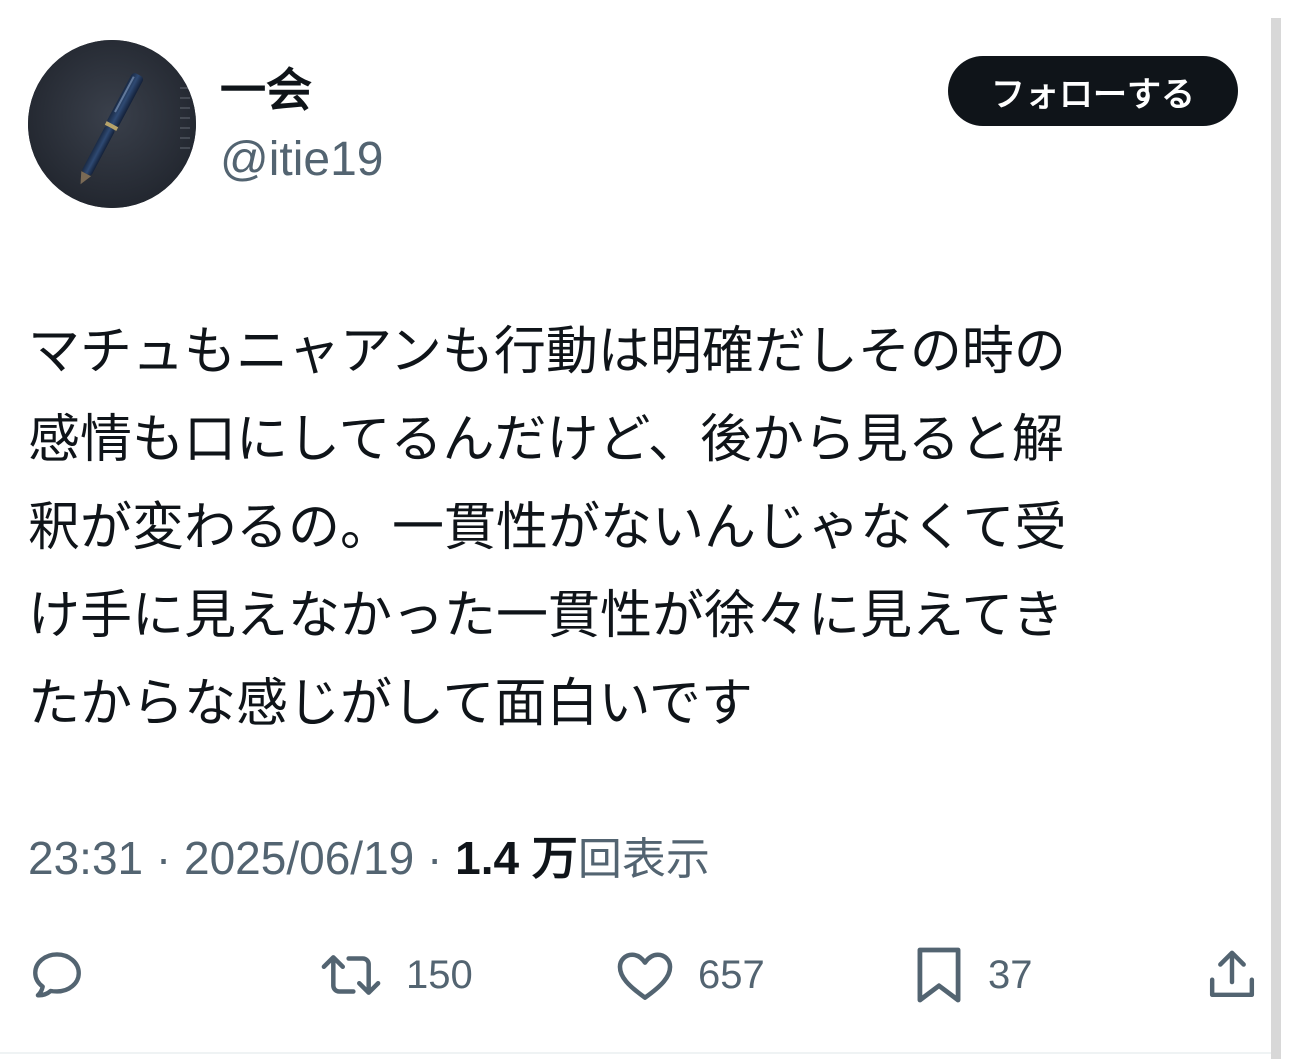 Image resolution: width=1290 pixels, height=1059 pixels. What do you see at coordinates (645, 976) in the screenshot?
I see `heart-icon` at bounding box center [645, 976].